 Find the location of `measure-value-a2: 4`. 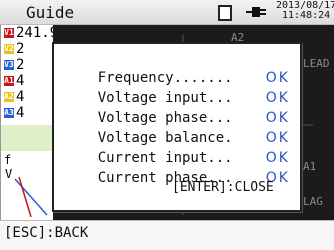

measure-value-a2: 4 is located at coordinates (20, 97).